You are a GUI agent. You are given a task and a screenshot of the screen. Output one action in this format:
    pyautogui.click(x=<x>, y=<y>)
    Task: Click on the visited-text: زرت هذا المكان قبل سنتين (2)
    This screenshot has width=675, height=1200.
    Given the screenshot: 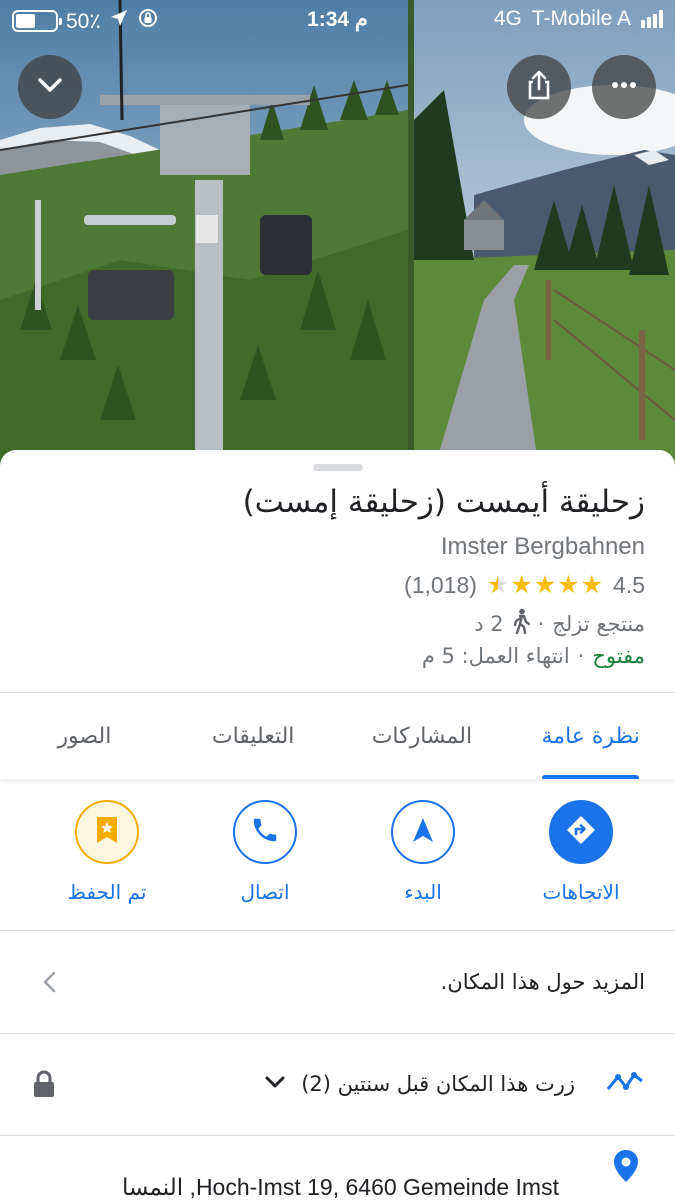 What is the action you would take?
    pyautogui.click(x=438, y=1084)
    